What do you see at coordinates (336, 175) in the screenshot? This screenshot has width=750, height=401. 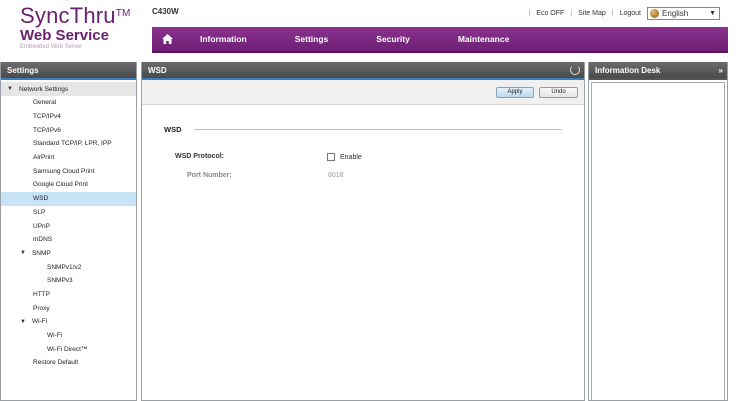 I see `port-number-value: 8018` at bounding box center [336, 175].